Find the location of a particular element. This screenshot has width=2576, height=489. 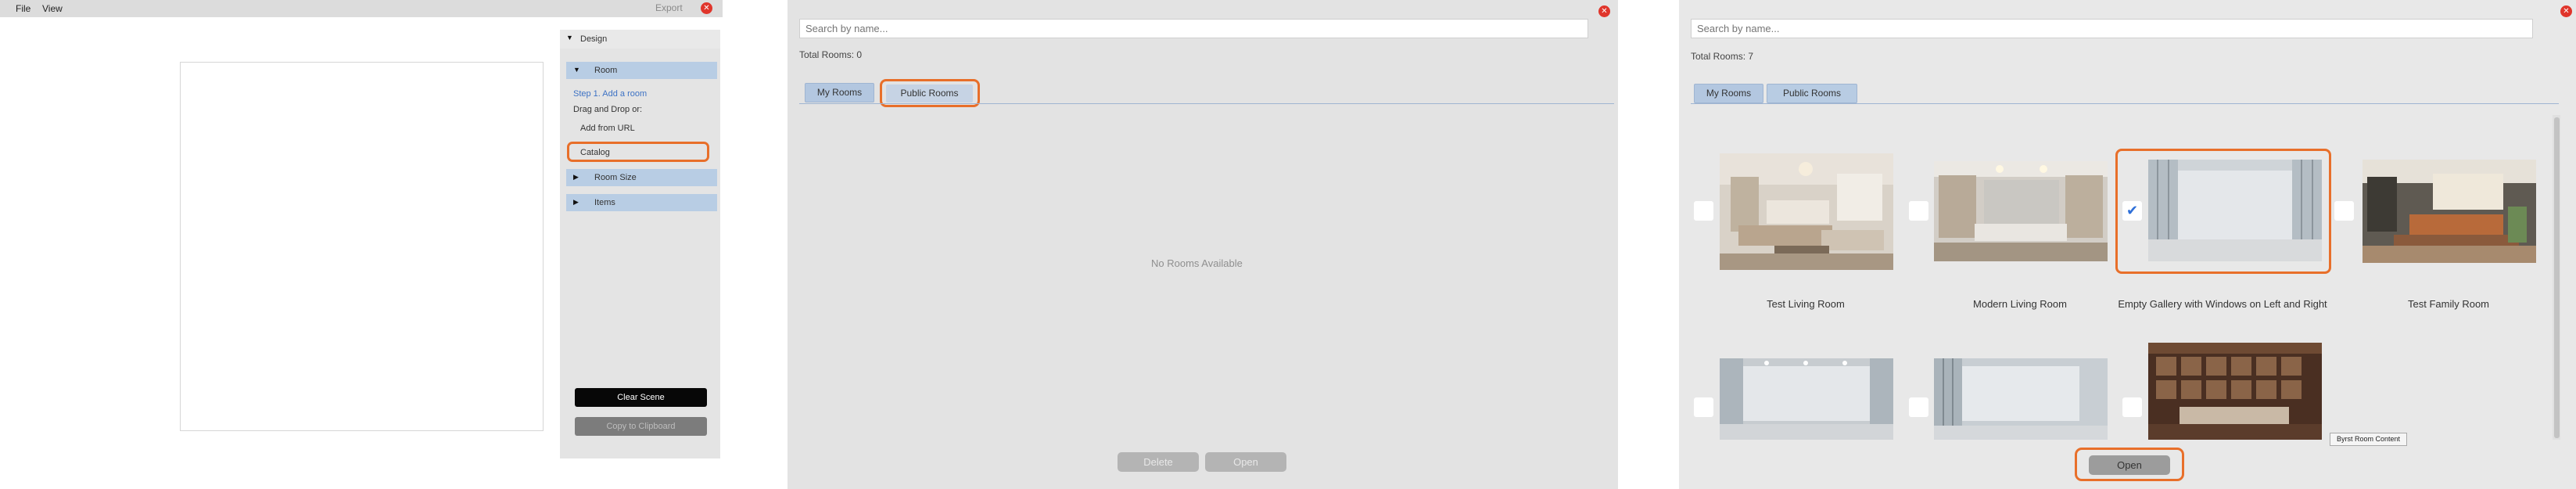

room-section-label: Room is located at coordinates (606, 70).